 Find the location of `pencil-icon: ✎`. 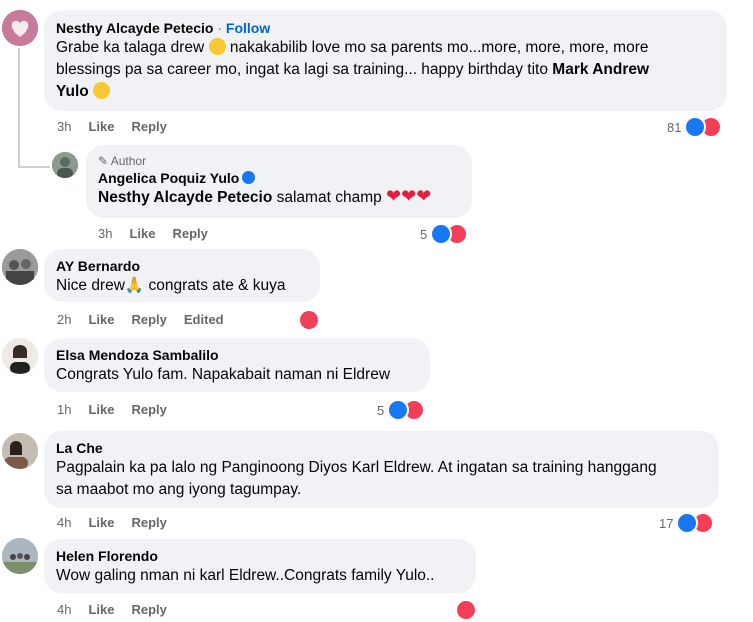

pencil-icon: ✎ is located at coordinates (103, 161).